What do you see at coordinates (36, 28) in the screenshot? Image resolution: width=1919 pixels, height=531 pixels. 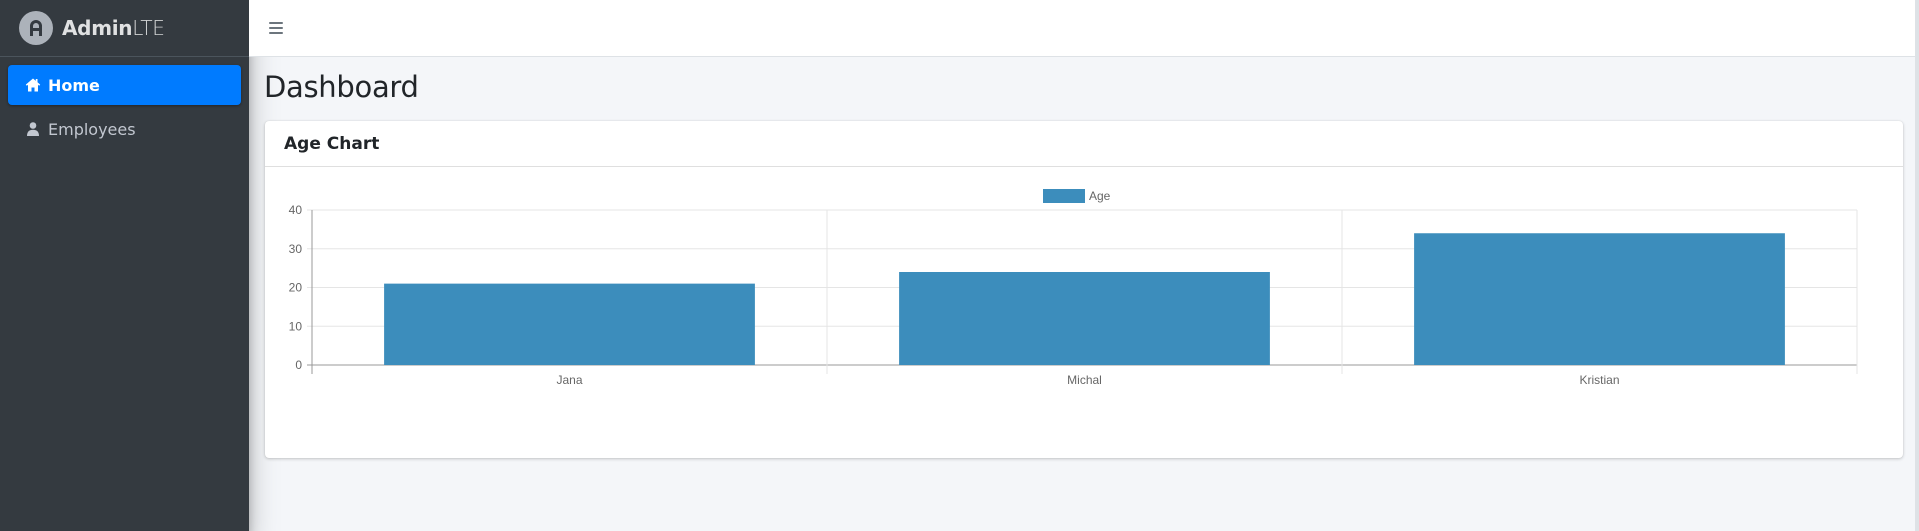 I see `brand-logo-icon` at bounding box center [36, 28].